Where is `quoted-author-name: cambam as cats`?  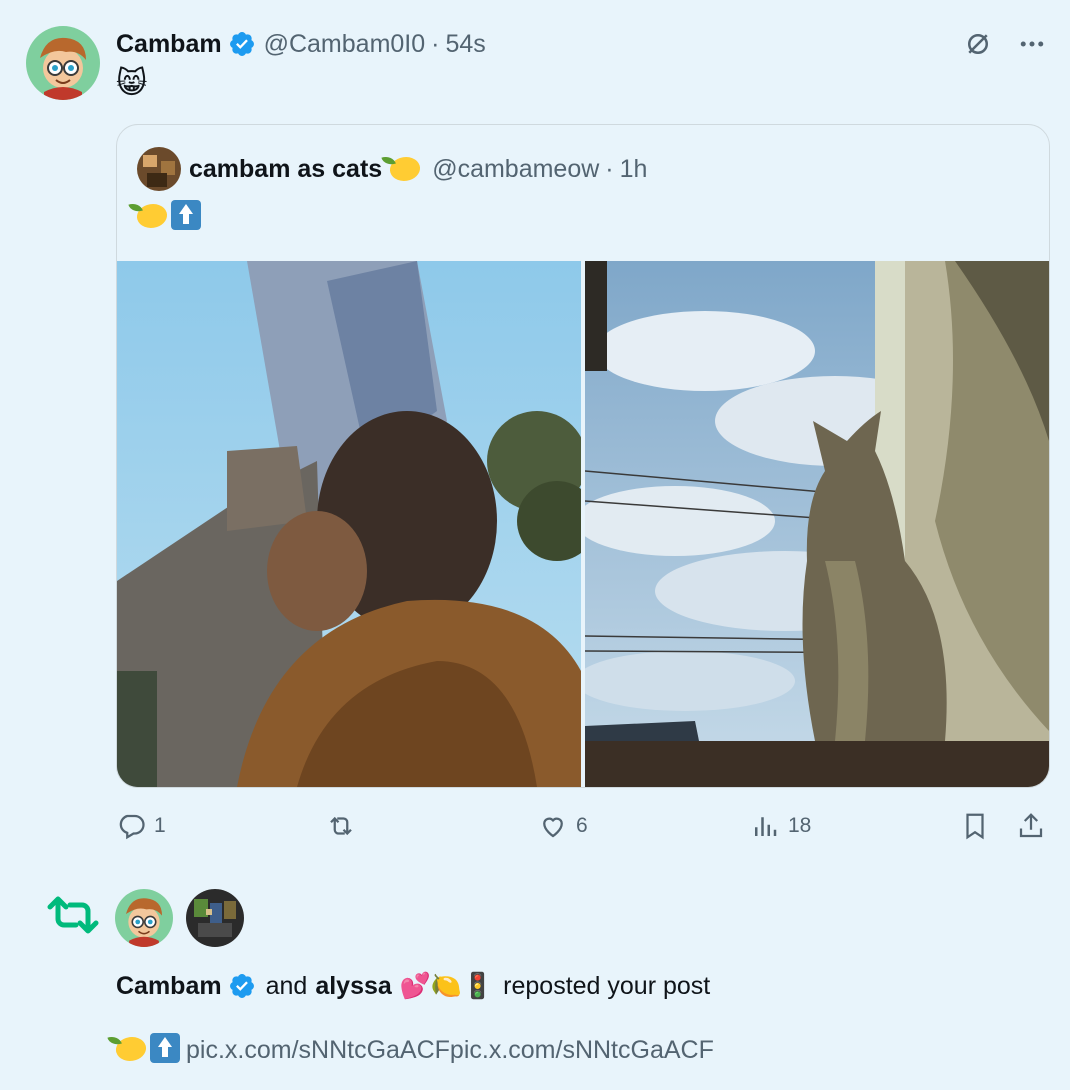 quoted-author-name: cambam as cats is located at coordinates (285, 169).